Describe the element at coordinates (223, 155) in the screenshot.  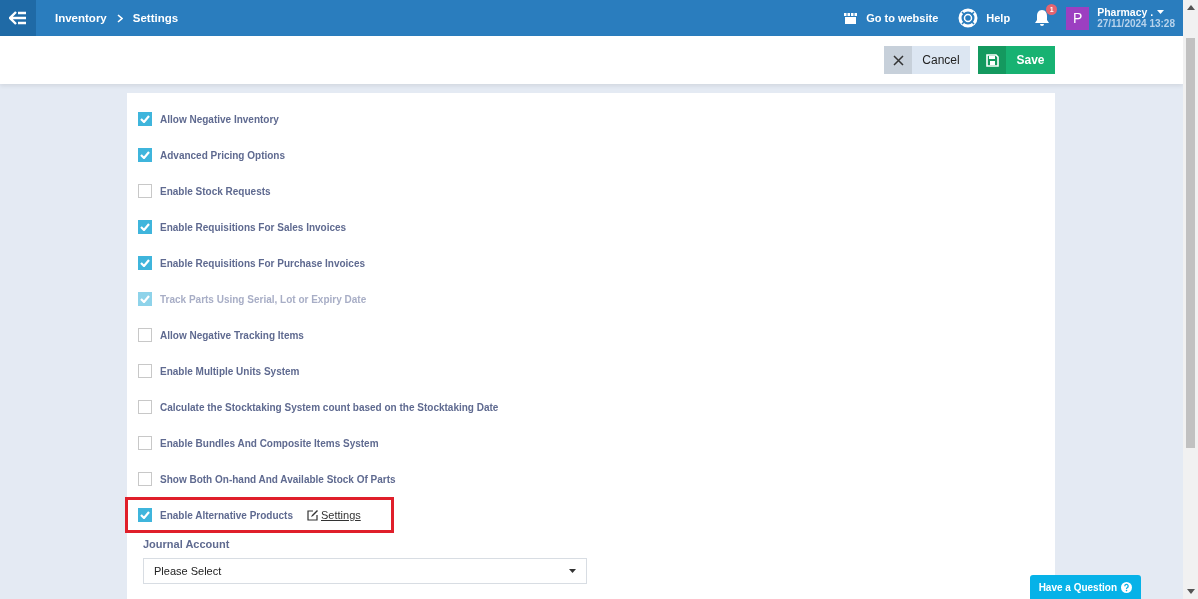
I see `option-label: Advanced Pricing Options` at that location.